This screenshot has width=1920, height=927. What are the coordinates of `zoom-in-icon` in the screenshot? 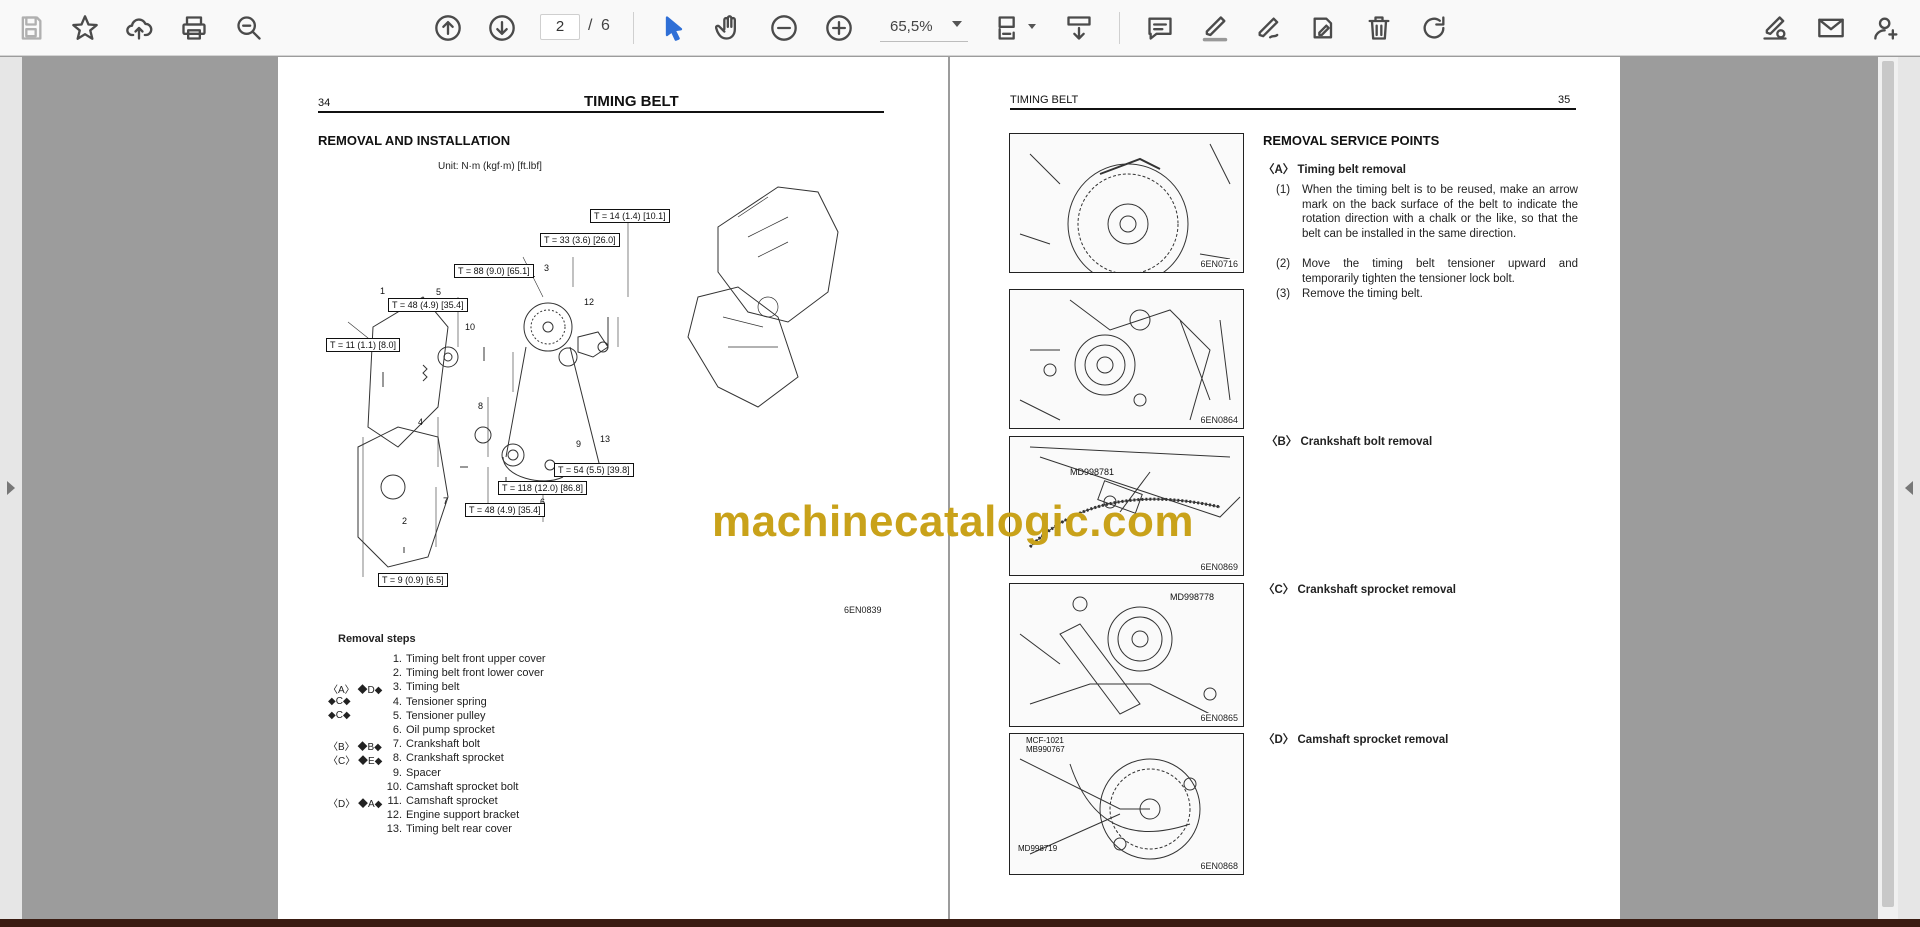 It's located at (839, 28).